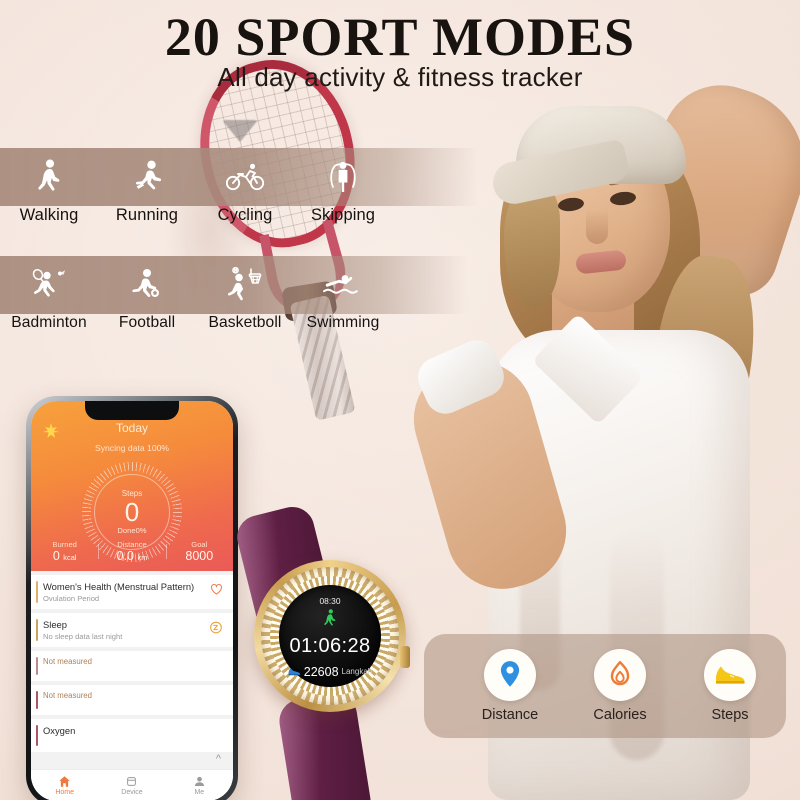 This screenshot has width=800, height=800. What do you see at coordinates (620, 715) in the screenshot?
I see `feature-label: Calories` at bounding box center [620, 715].